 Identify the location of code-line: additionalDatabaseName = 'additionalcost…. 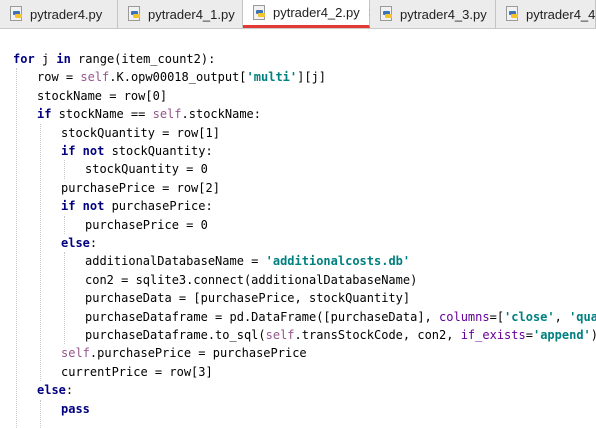
(247, 261).